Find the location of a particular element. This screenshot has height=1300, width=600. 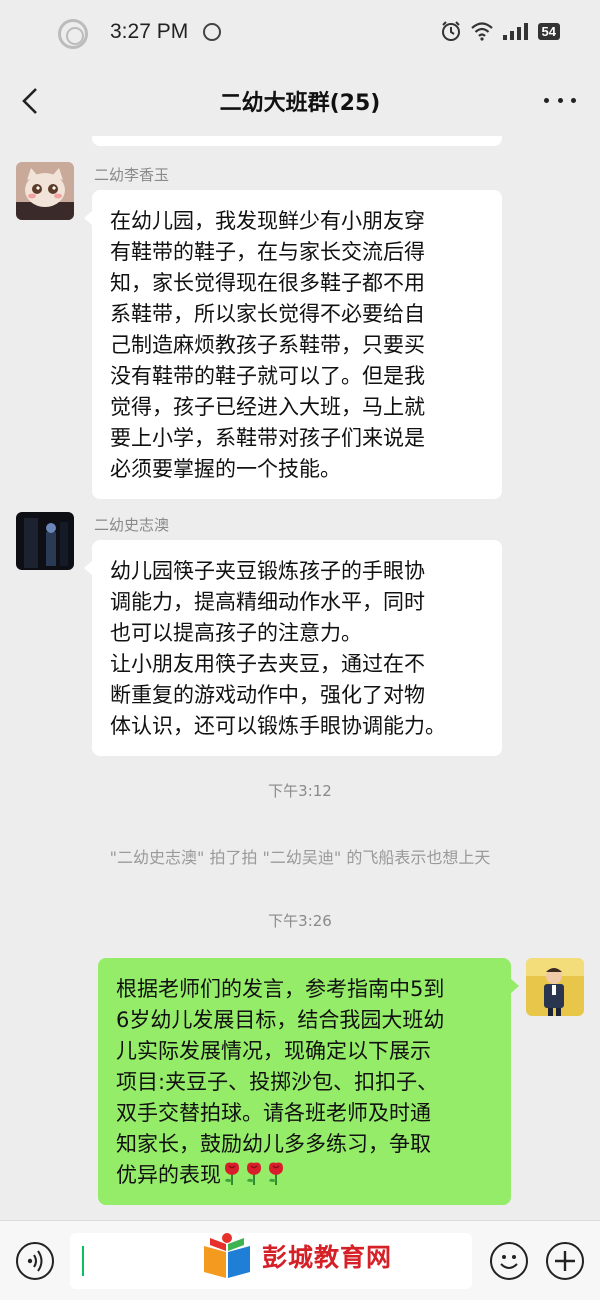

signal-icon is located at coordinates (515, 31).